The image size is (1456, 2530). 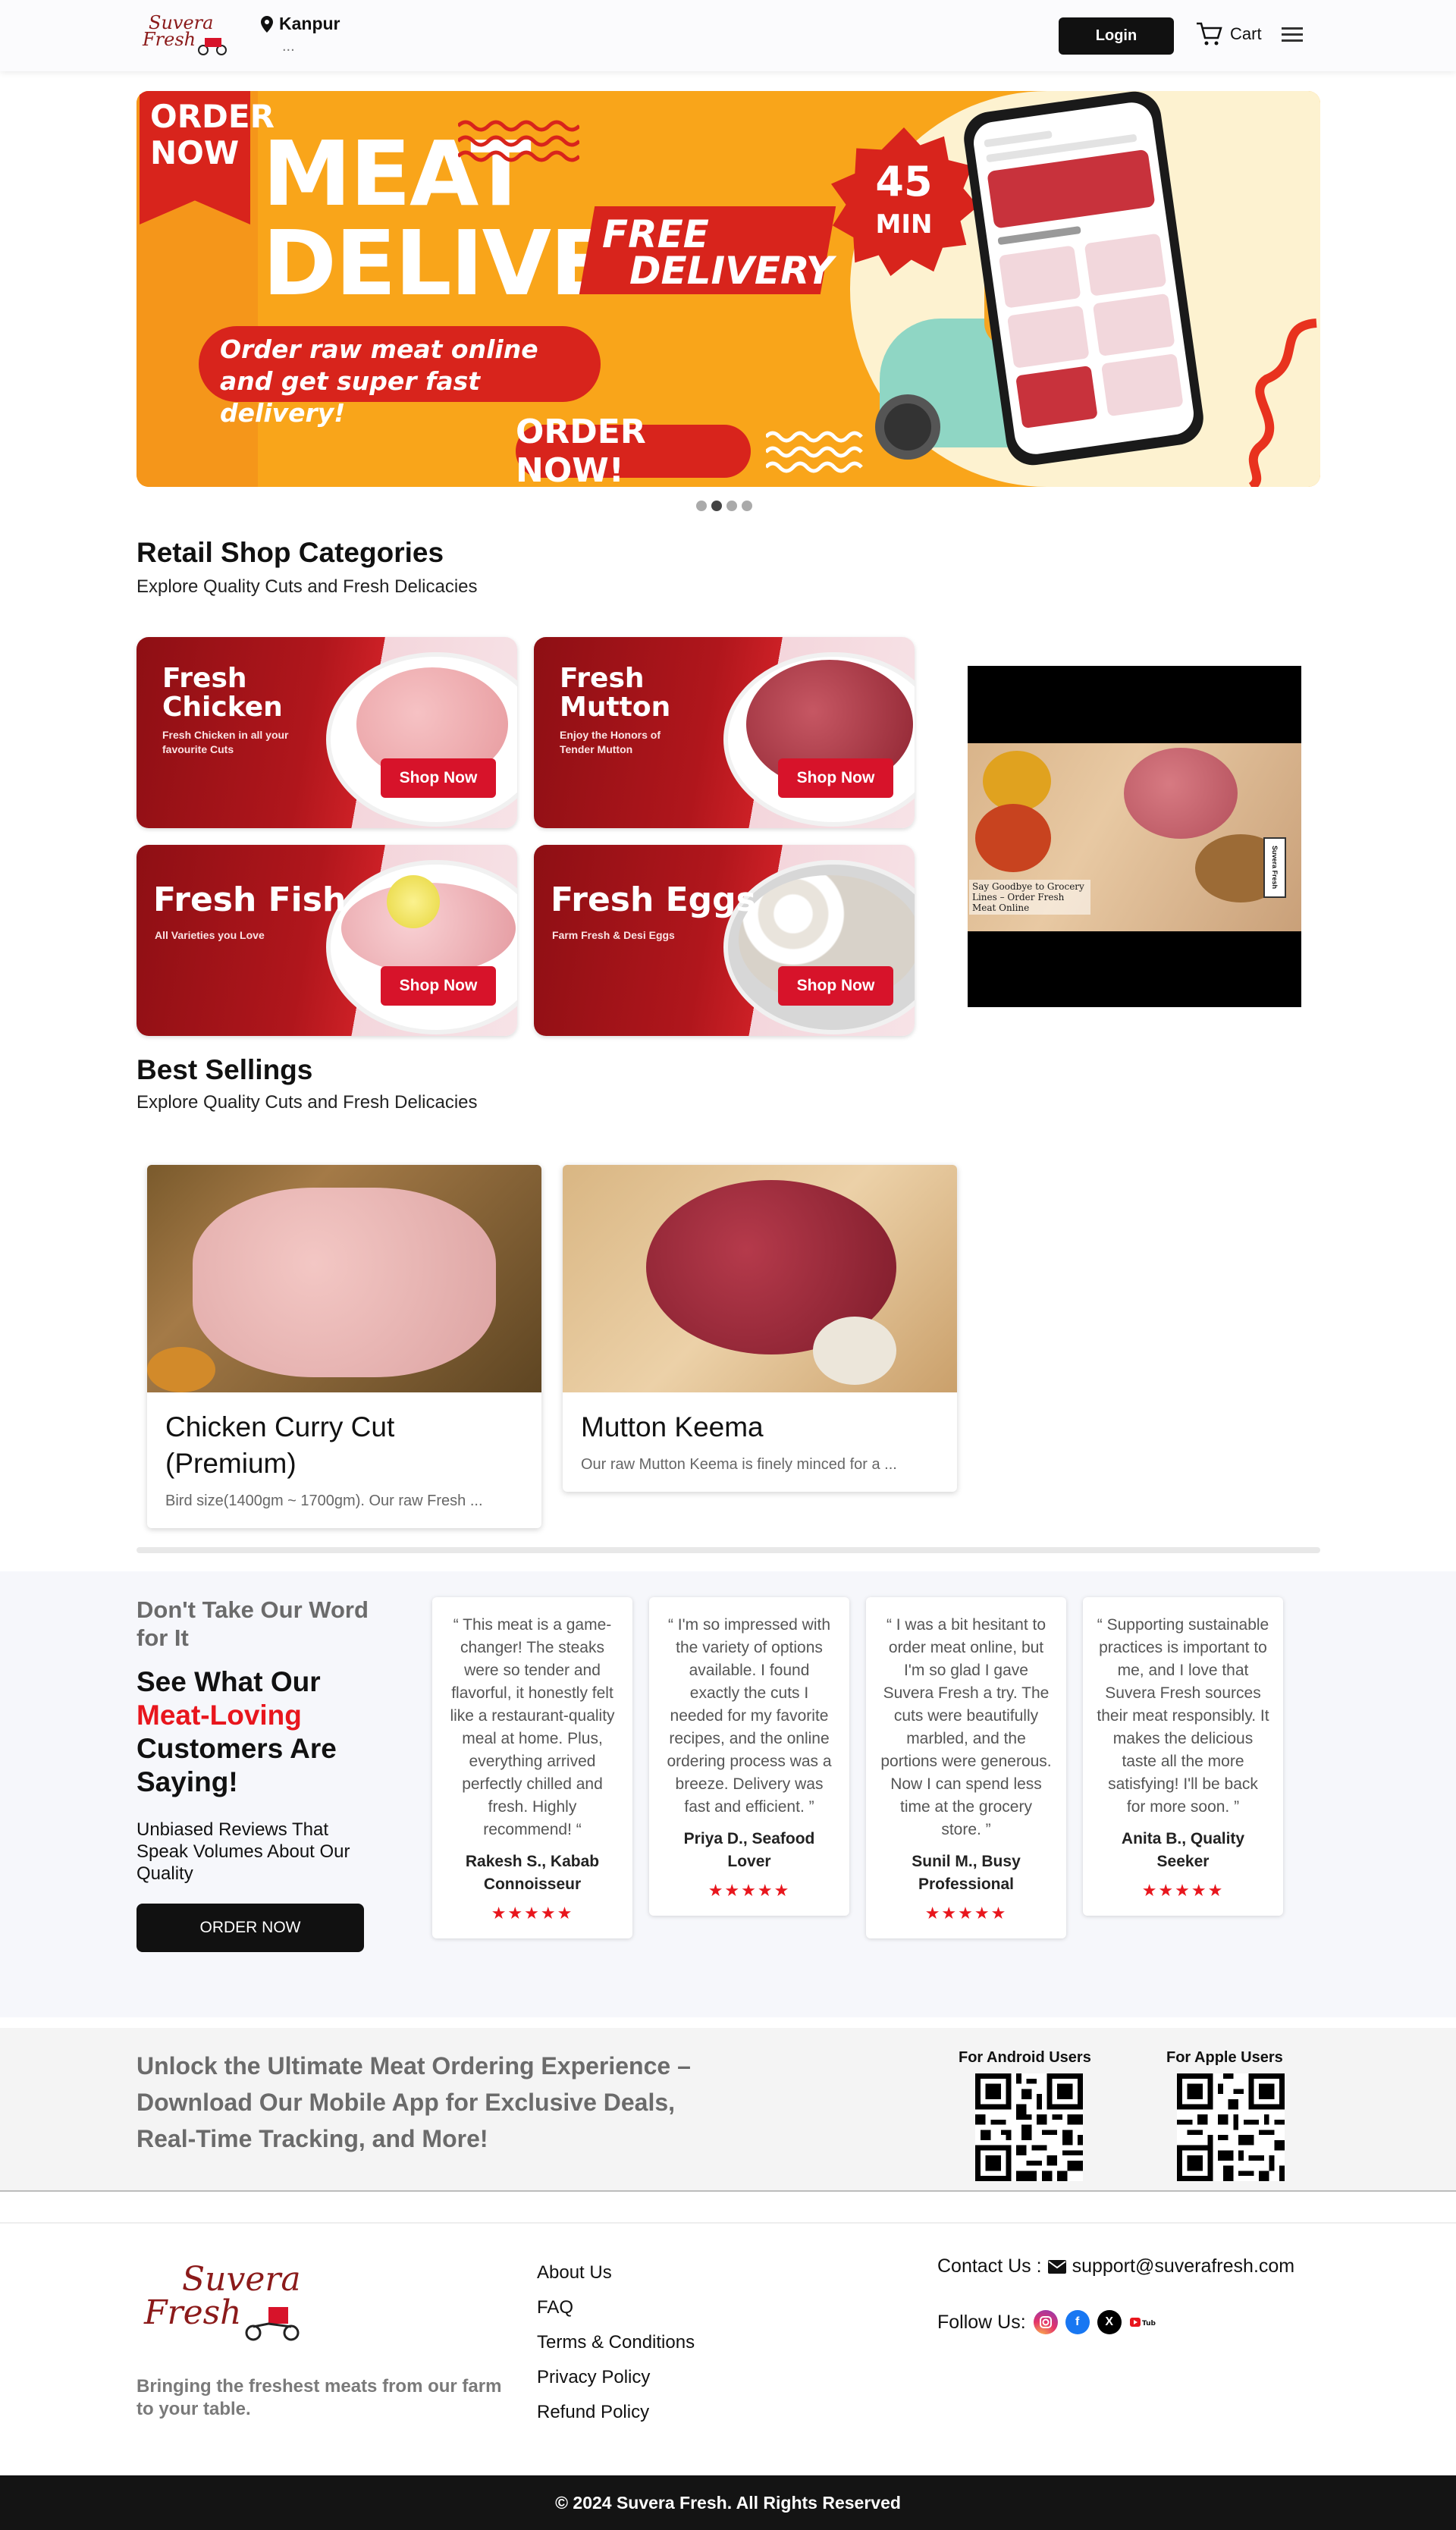 What do you see at coordinates (633, 450) in the screenshot?
I see `hero-order-now-button: ORDER NOW!` at bounding box center [633, 450].